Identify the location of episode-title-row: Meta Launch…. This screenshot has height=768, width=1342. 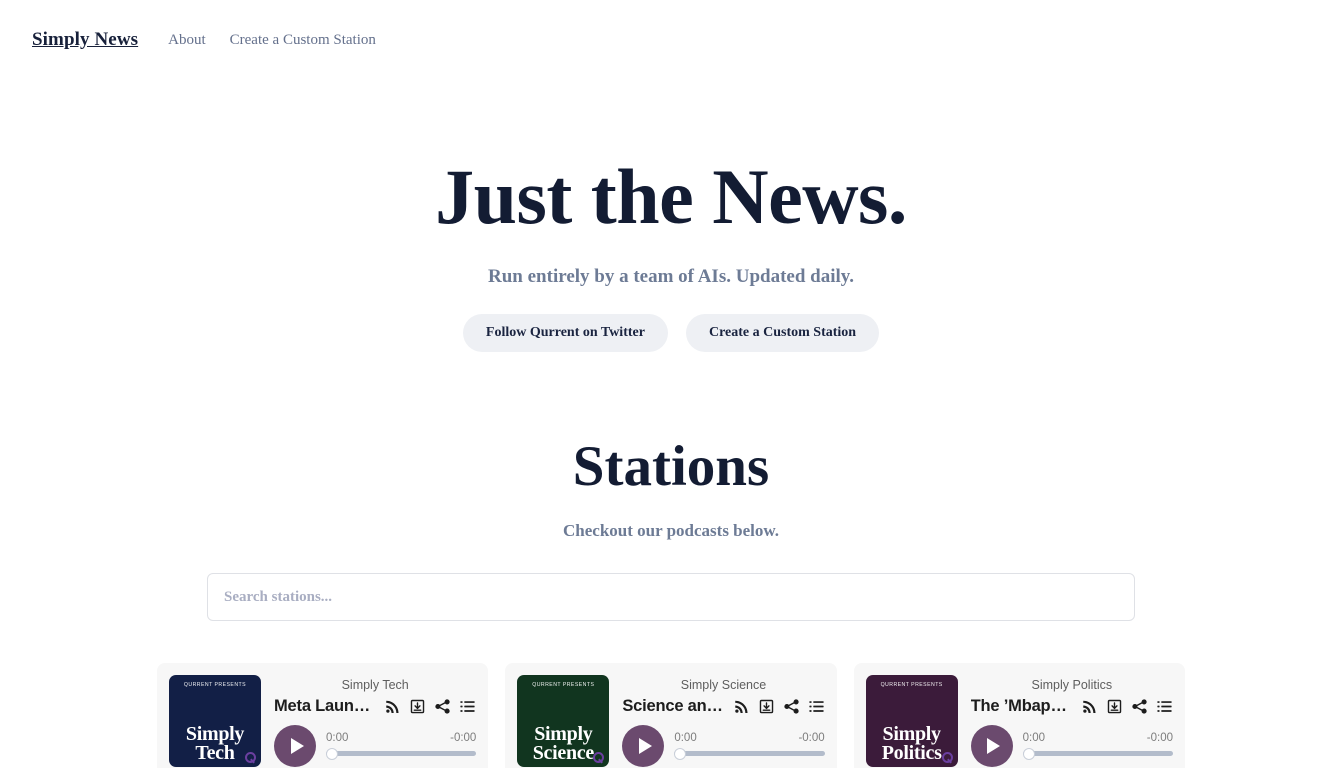
(375, 706).